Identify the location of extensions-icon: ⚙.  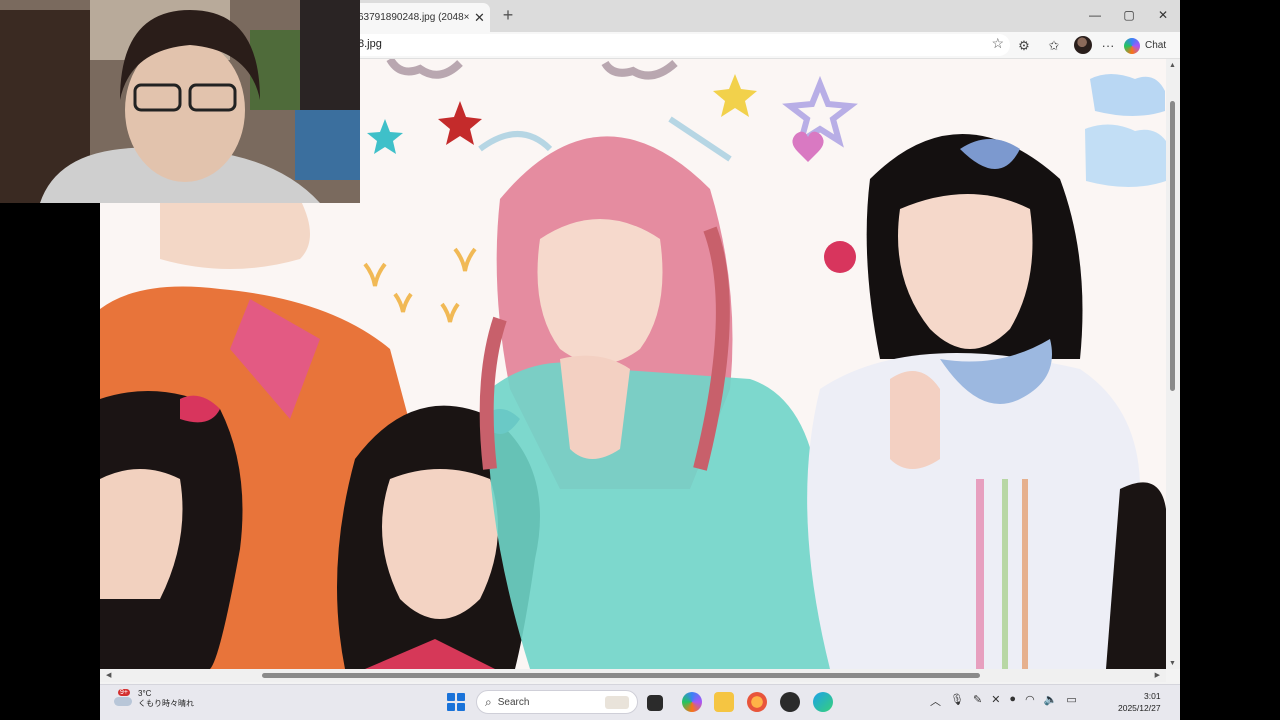
(1024, 46).